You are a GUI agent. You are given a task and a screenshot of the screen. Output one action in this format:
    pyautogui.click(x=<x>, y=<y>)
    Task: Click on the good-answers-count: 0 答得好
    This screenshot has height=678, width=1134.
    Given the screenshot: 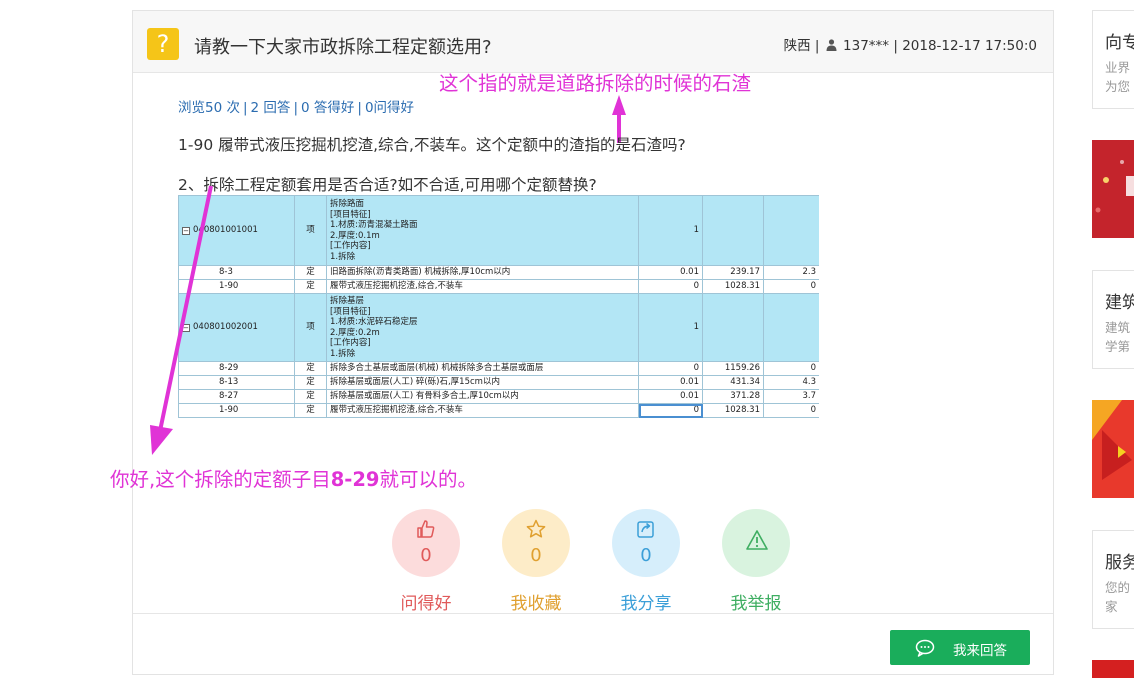 What is the action you would take?
    pyautogui.click(x=328, y=108)
    